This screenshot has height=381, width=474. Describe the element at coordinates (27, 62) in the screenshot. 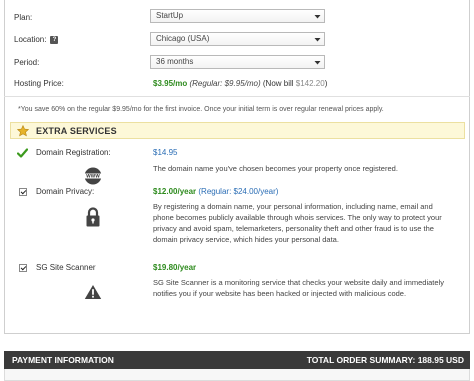

I see `period-label: Period:` at that location.